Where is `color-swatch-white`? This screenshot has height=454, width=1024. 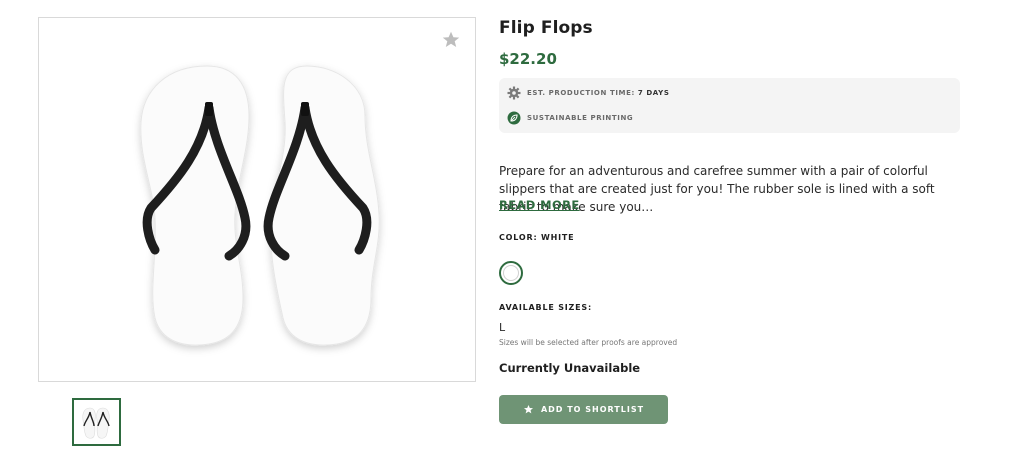 color-swatch-white is located at coordinates (511, 273).